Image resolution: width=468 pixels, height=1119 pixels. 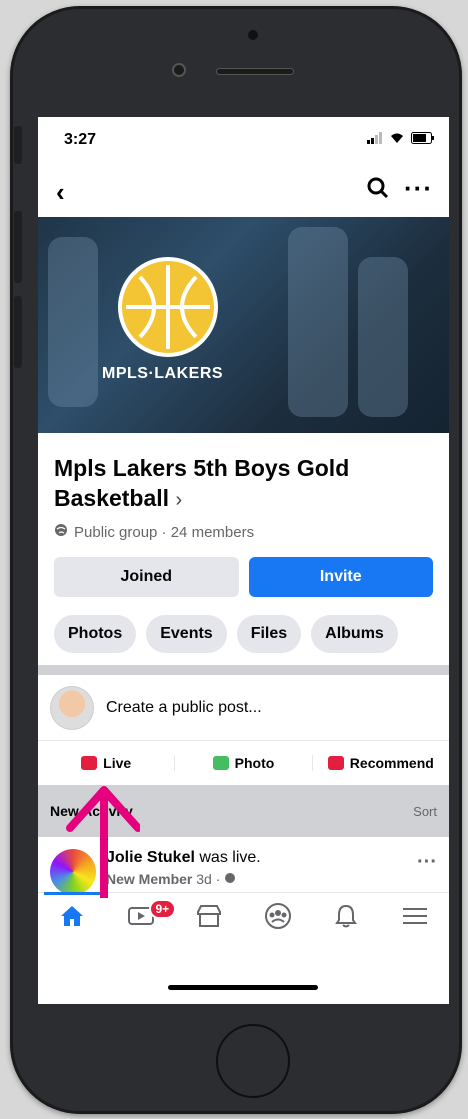 What do you see at coordinates (425, 811) in the screenshot?
I see `sort-button: Sort` at bounding box center [425, 811].